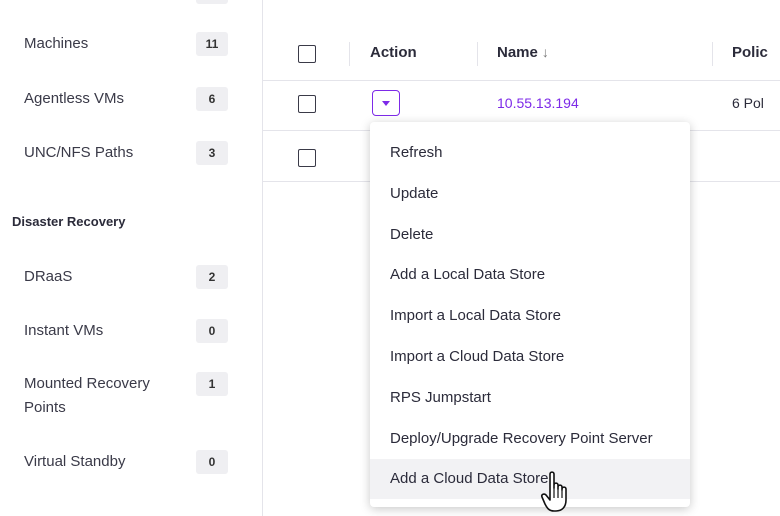  Describe the element at coordinates (64, 330) in the screenshot. I see `sidebar-item-label: Instant VMs` at that location.